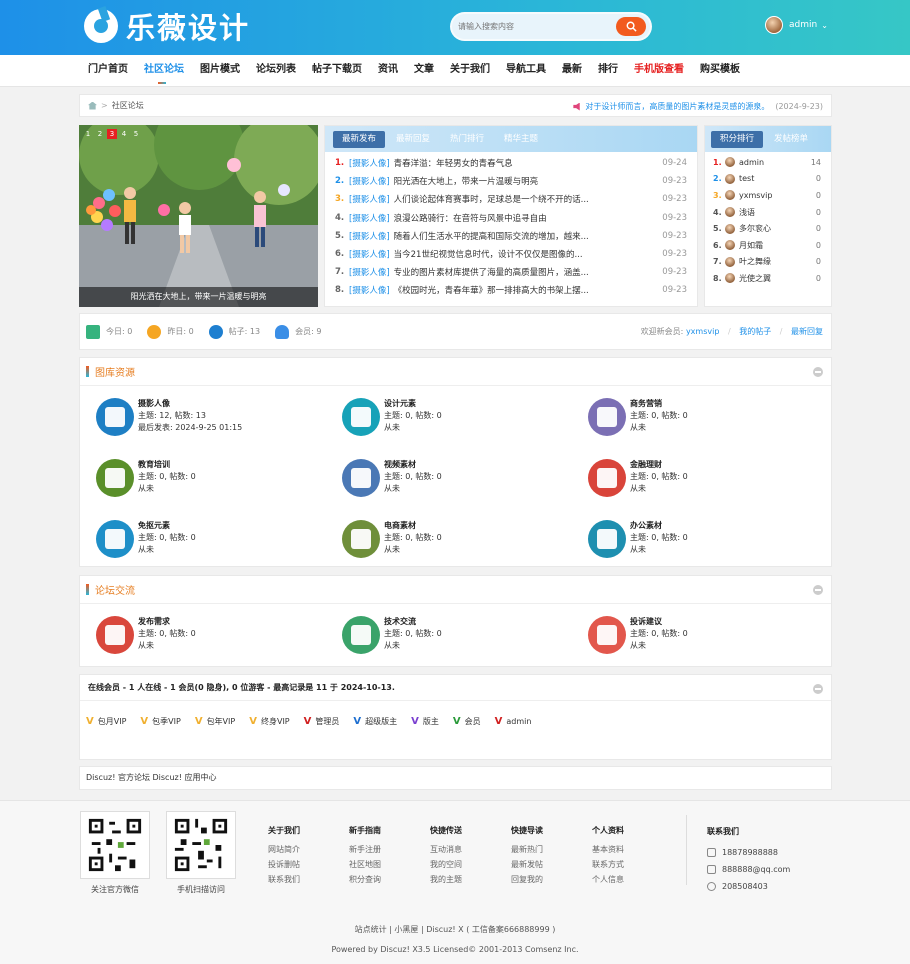  I want to click on nav-item: 门户首页, so click(108, 71).